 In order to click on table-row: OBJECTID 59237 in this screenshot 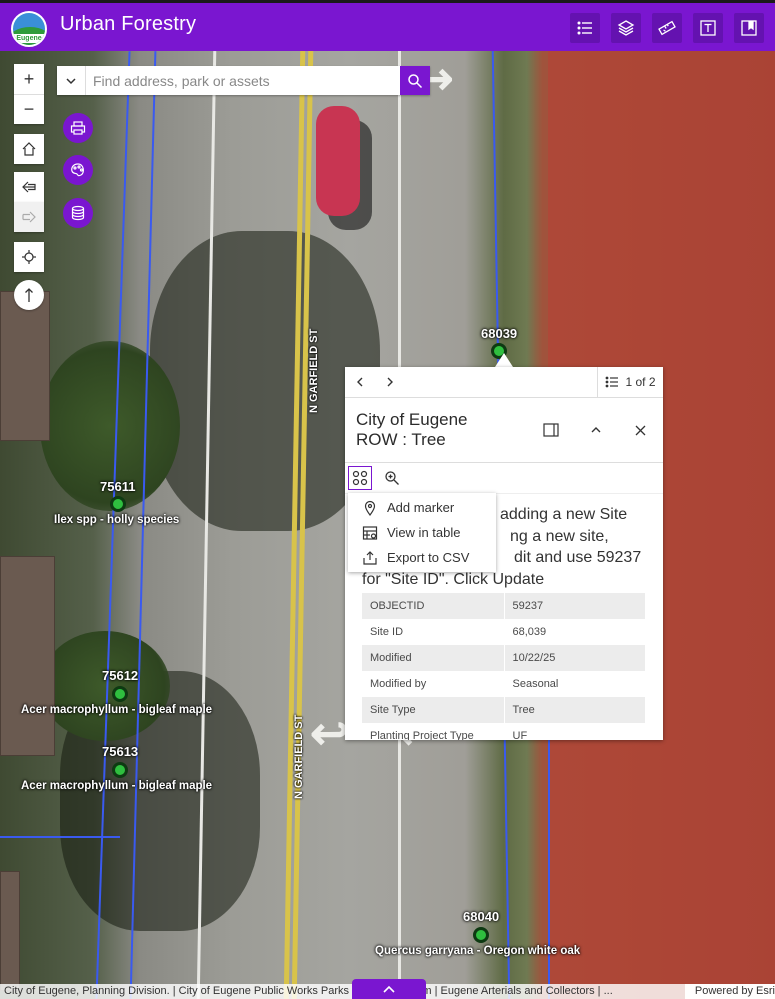, I will do `click(503, 606)`.